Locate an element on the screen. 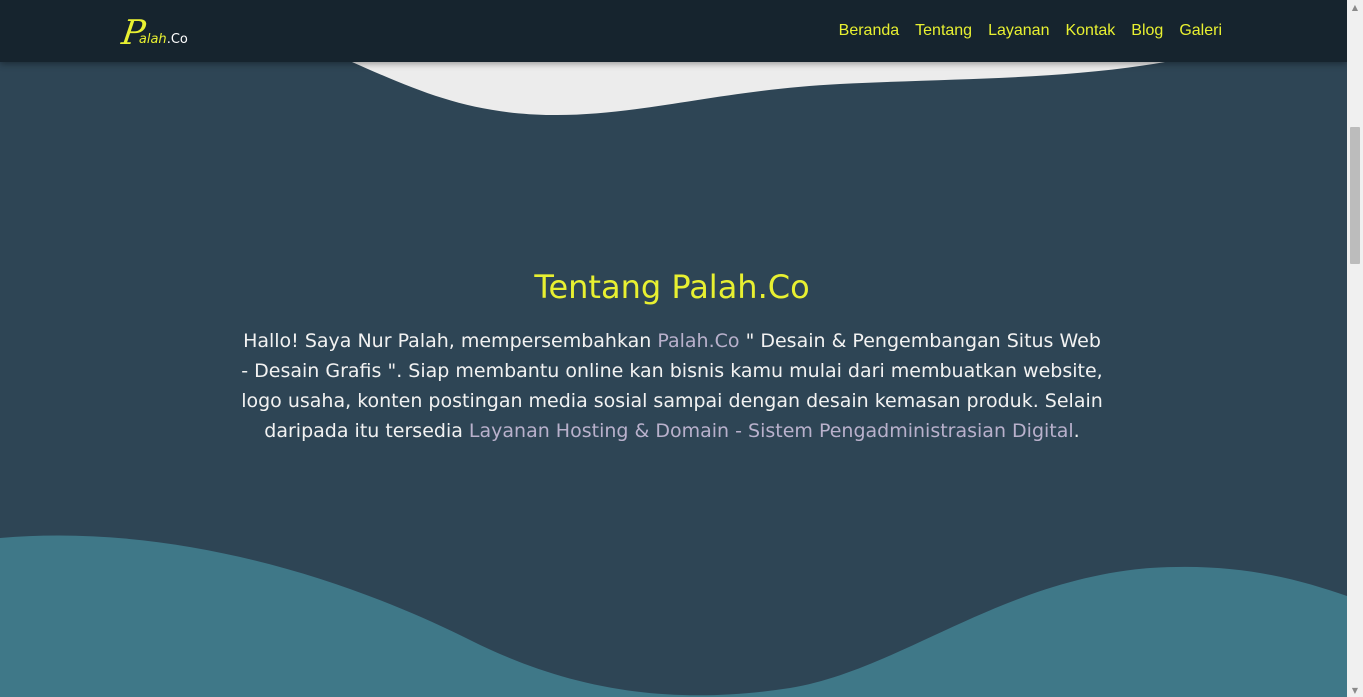  hosting-domain-link: Layanan Hosting & Domain is located at coordinates (599, 431).